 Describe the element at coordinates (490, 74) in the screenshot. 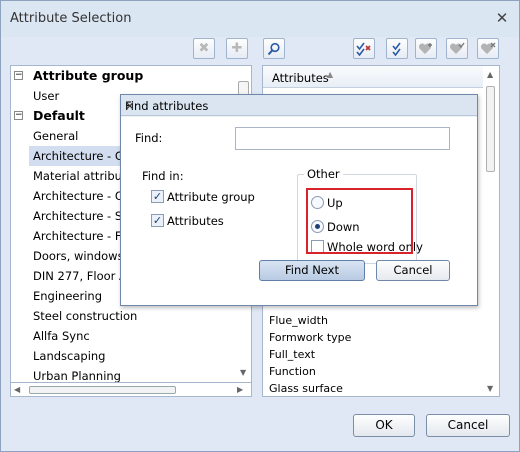

I see `scroll-up-icon: ▲` at that location.